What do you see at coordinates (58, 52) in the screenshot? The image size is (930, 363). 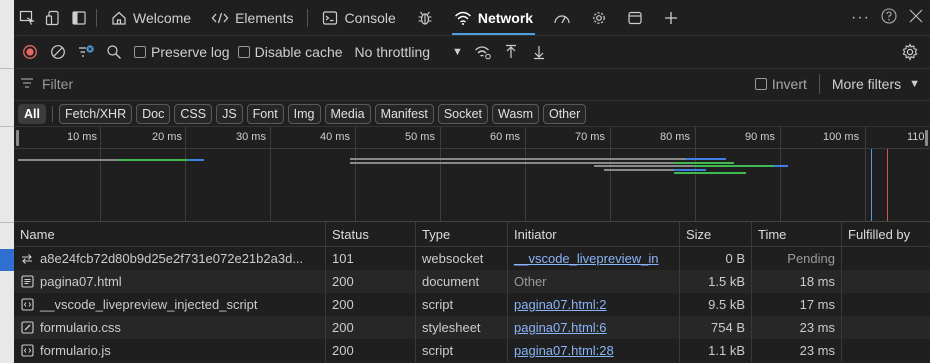 I see `clear-button` at bounding box center [58, 52].